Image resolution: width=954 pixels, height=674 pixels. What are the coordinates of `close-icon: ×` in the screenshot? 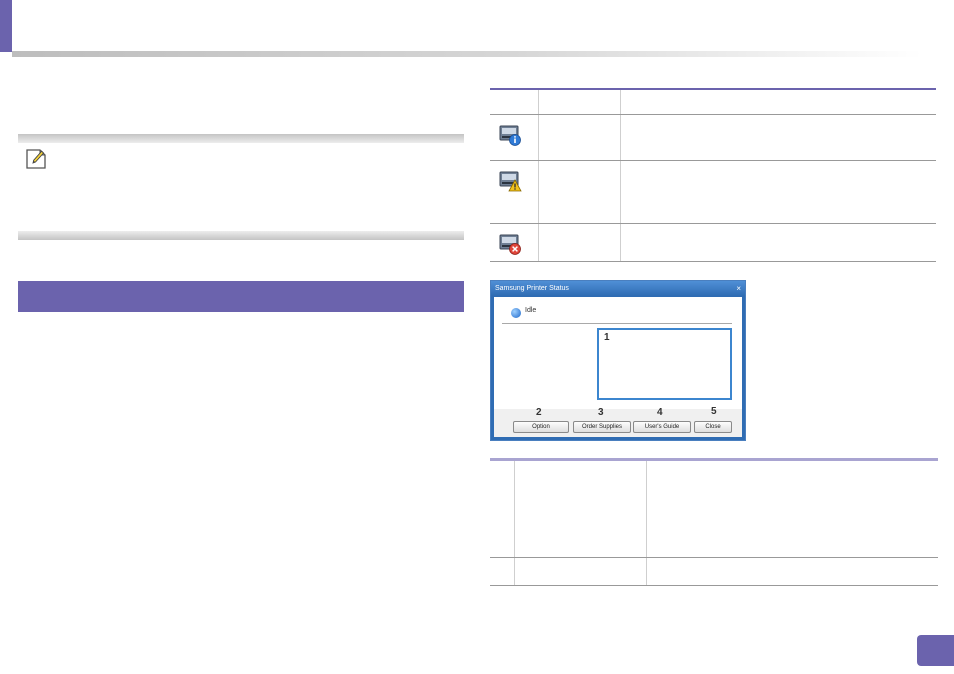 It's located at (738, 288).